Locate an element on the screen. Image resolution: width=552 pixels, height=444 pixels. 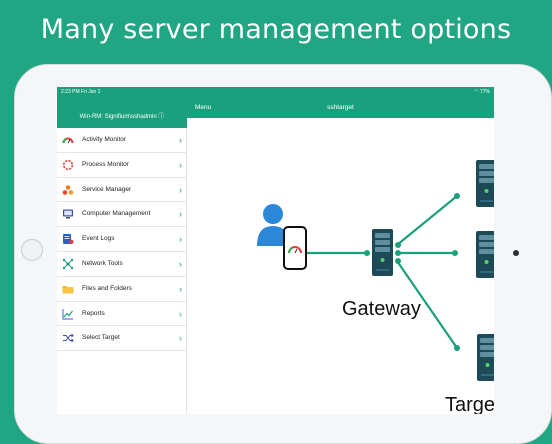
status-time: 2:23 PM is located at coordinates (70, 92).